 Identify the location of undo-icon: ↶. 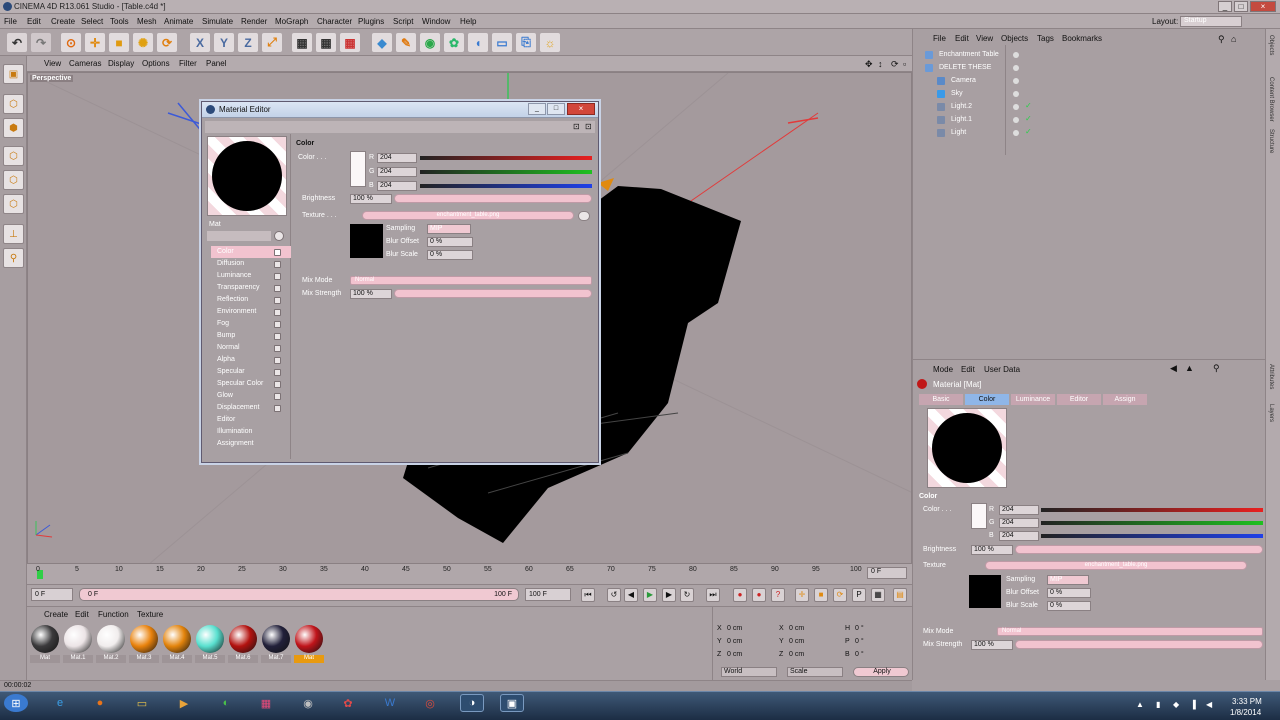
(17, 42).